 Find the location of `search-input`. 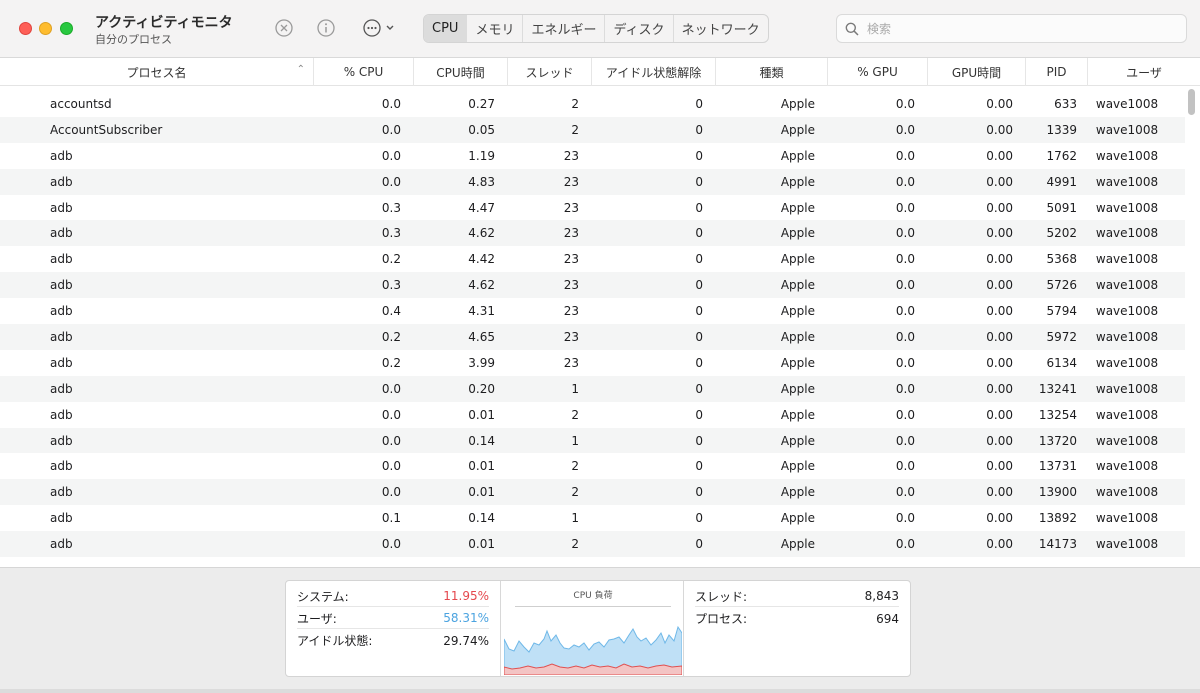

search-input is located at coordinates (1017, 28).